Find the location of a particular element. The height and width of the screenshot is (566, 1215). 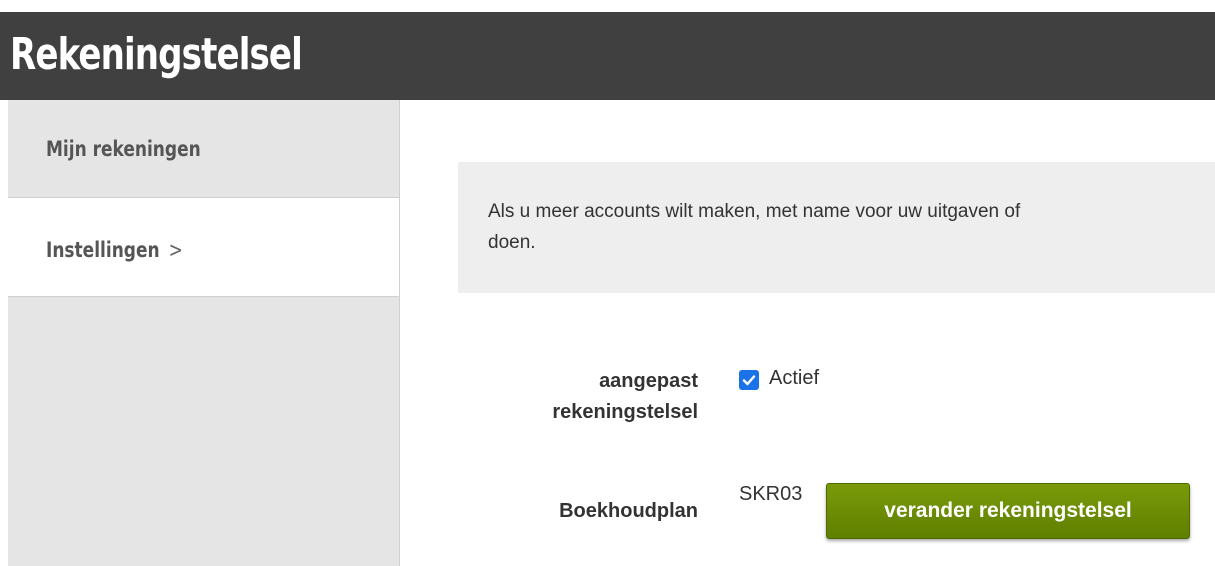

info-line-2: doen. is located at coordinates (512, 242).